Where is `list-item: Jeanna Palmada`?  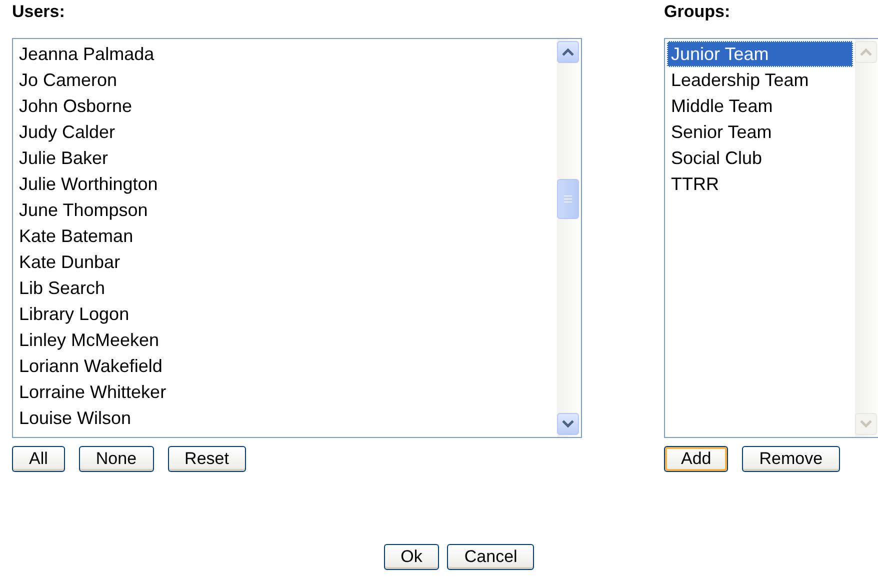
list-item: Jeanna Palmada is located at coordinates (86, 54).